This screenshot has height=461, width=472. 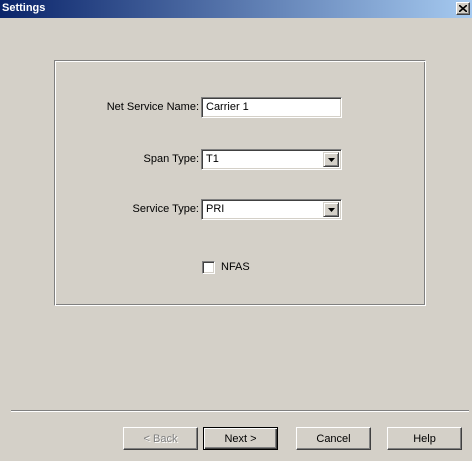 What do you see at coordinates (240, 438) in the screenshot?
I see `next-button: Next >` at bounding box center [240, 438].